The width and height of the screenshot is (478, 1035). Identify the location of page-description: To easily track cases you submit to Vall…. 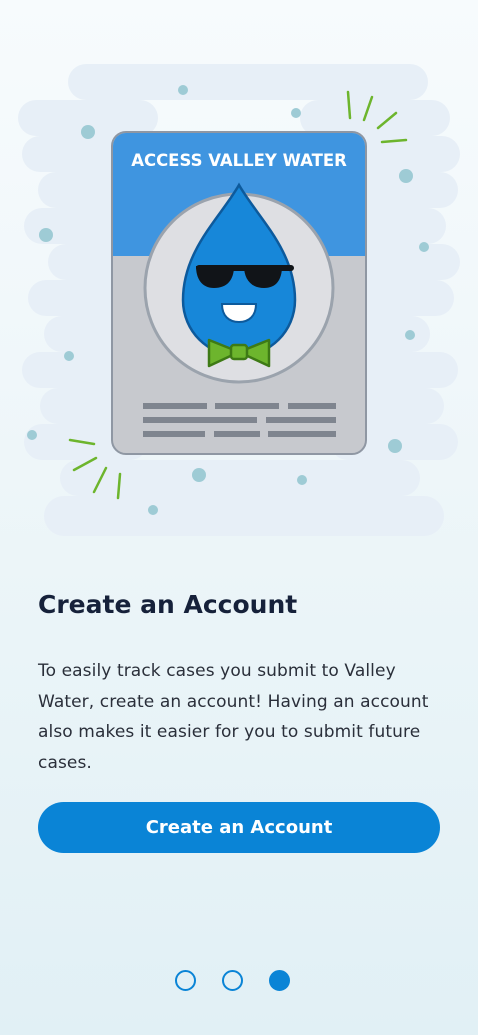
(233, 717).